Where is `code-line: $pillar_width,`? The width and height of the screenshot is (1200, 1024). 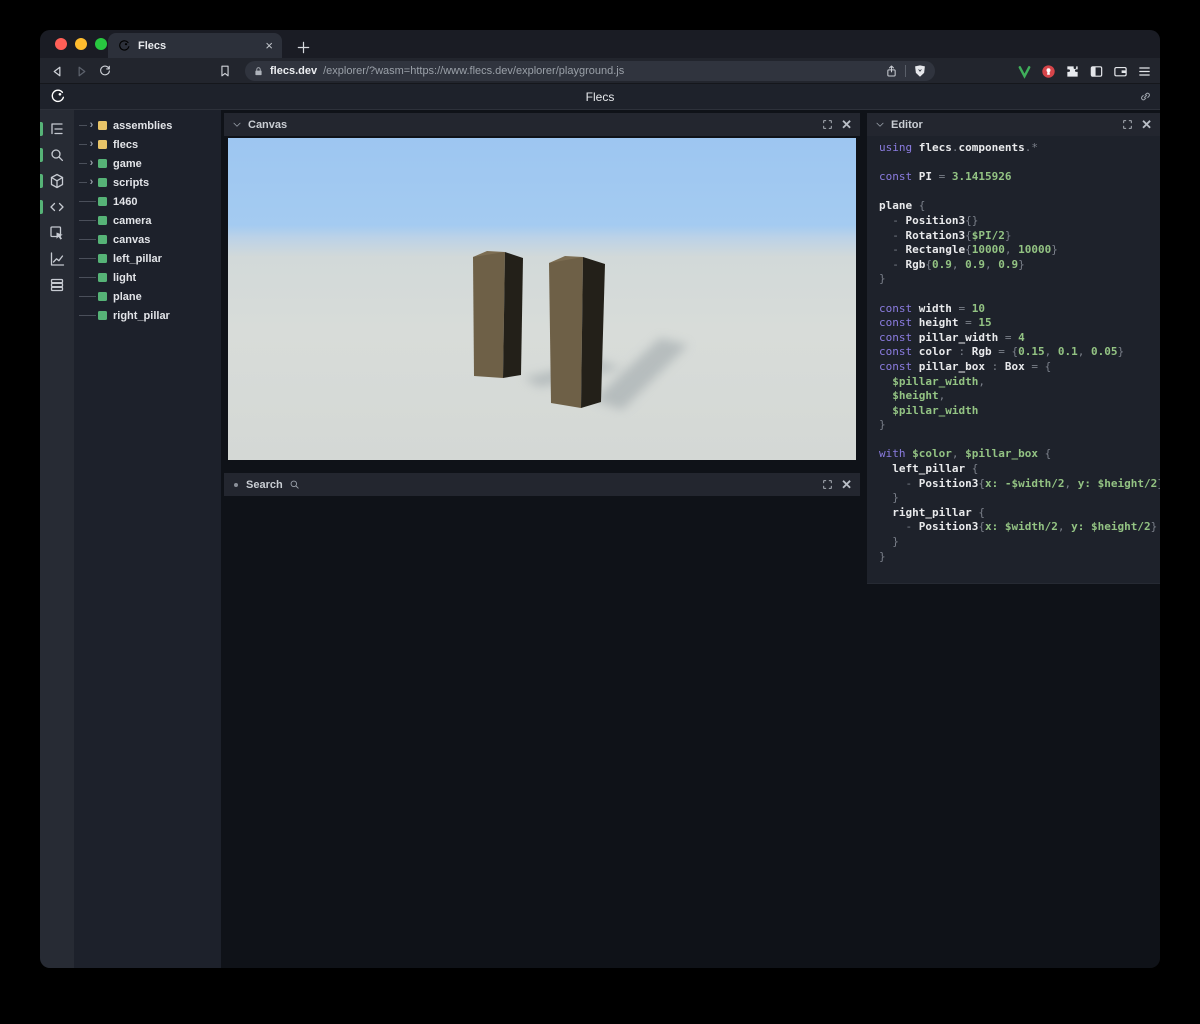
code-line: $pillar_width, is located at coordinates (932, 381).